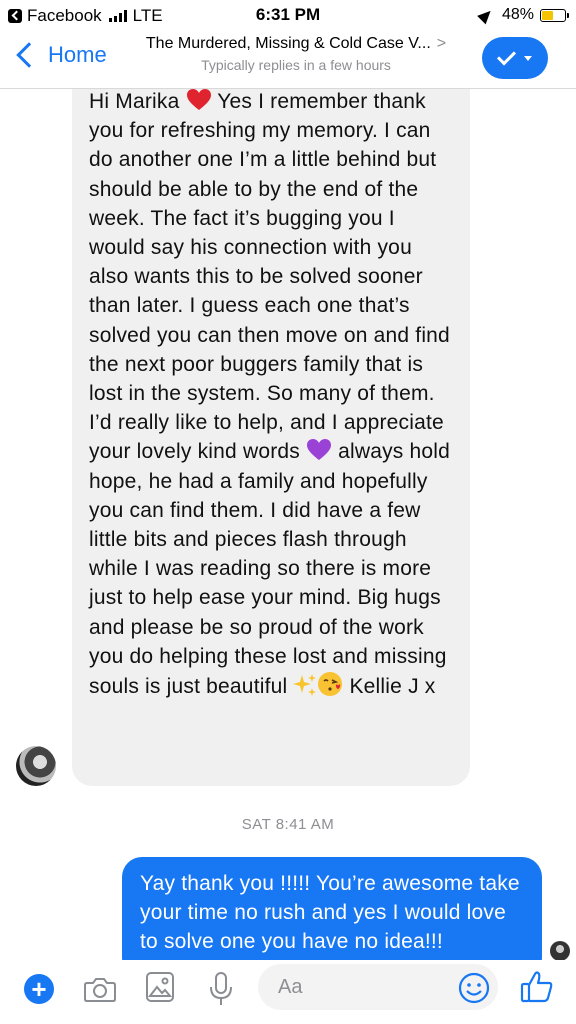 The image size is (576, 1024). What do you see at coordinates (221, 989) in the screenshot?
I see `microphone-icon` at bounding box center [221, 989].